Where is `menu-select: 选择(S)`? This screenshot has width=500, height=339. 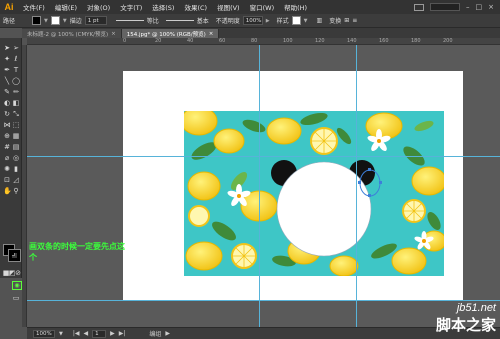 menu-select: 选择(S) is located at coordinates (163, 7).